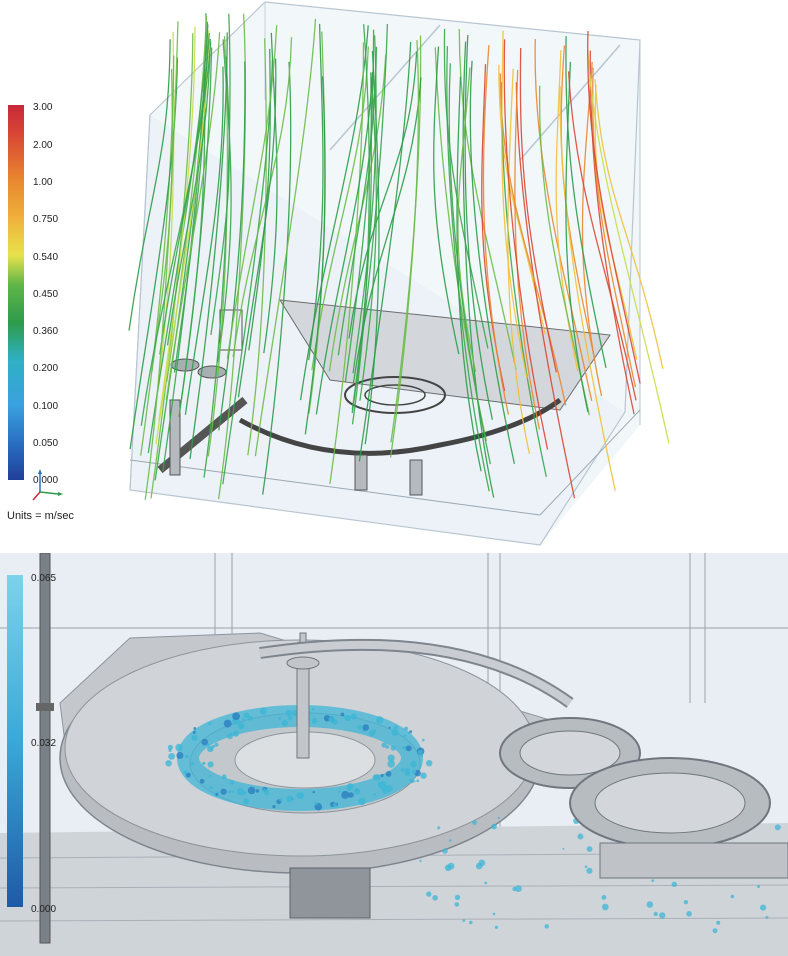  Describe the element at coordinates (43, 145) in the screenshot. I see `legend-tick: 2.00` at that location.